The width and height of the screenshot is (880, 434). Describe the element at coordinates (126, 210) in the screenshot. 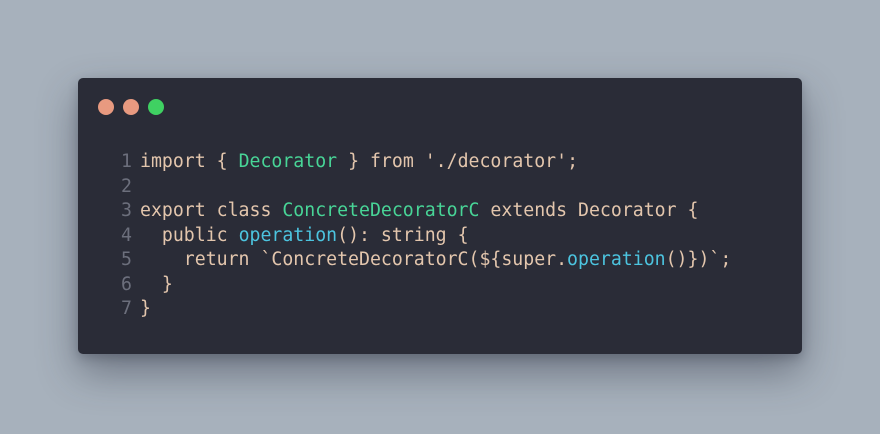

I see `line-number: 3` at that location.